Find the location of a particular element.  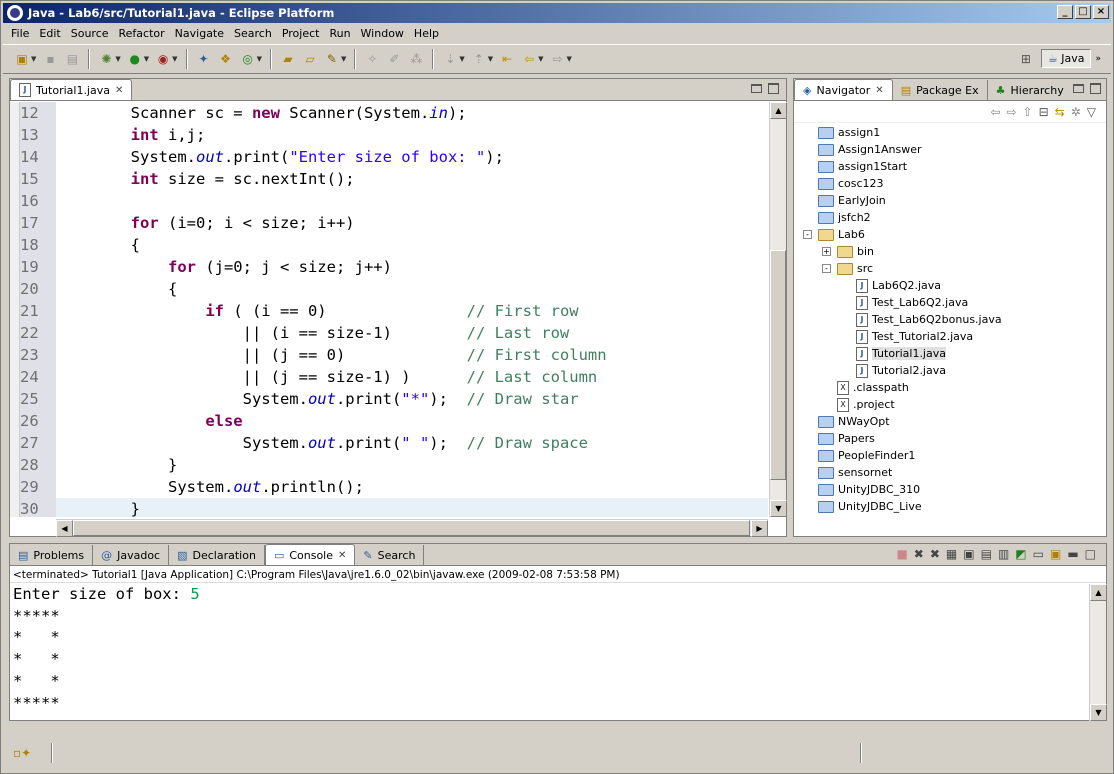

editor-horizontal-scrollbar: ◀ ▶ is located at coordinates (412, 528).